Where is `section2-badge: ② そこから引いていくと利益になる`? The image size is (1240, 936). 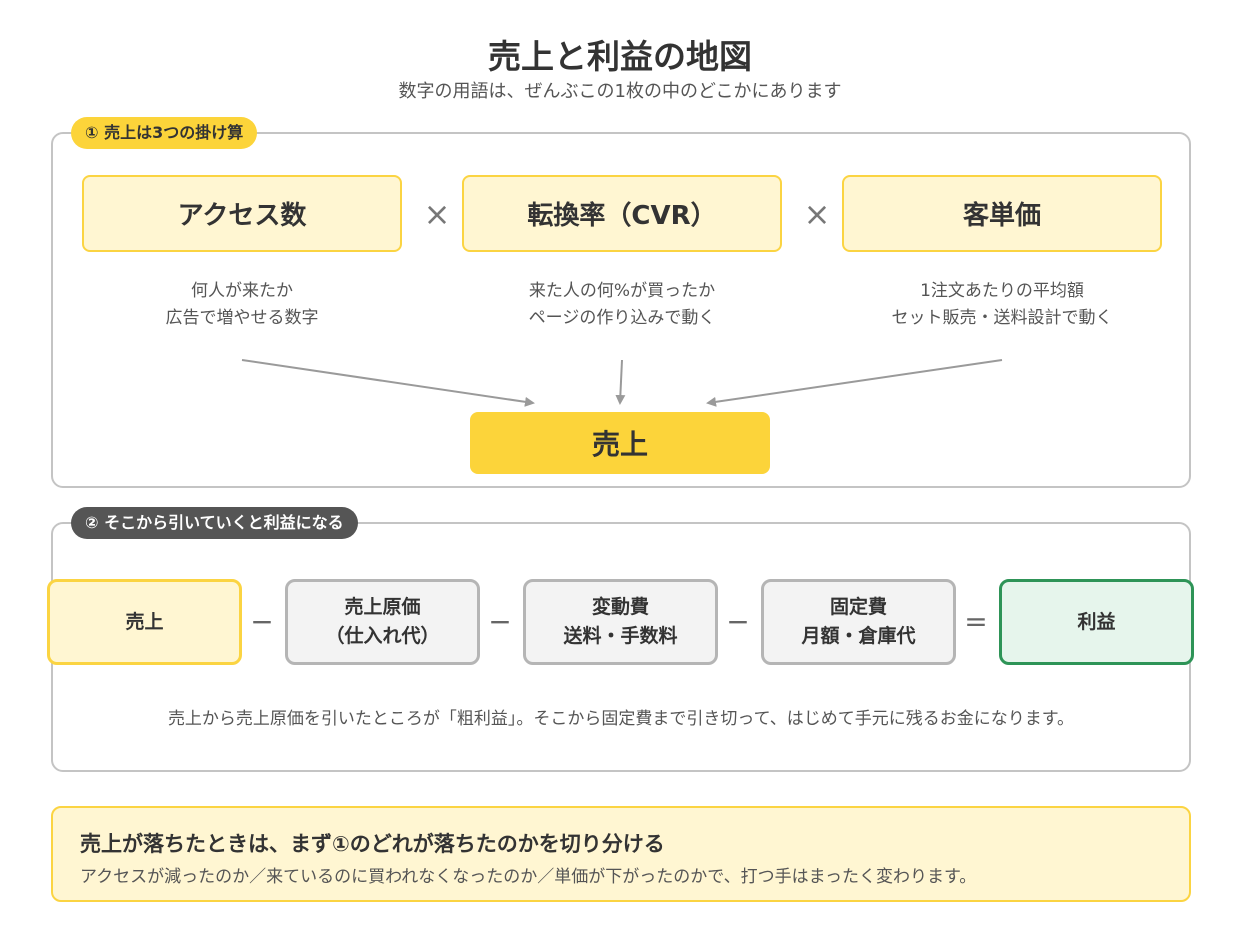
section2-badge: ② そこから引いていくと利益になる is located at coordinates (214, 523).